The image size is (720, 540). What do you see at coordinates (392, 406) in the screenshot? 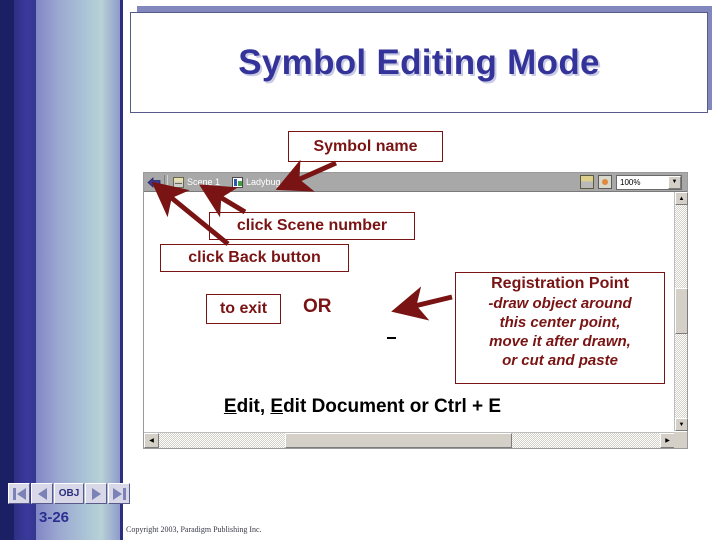
I see `edit-text-2: dit Document or Ctrl + E` at bounding box center [392, 406].